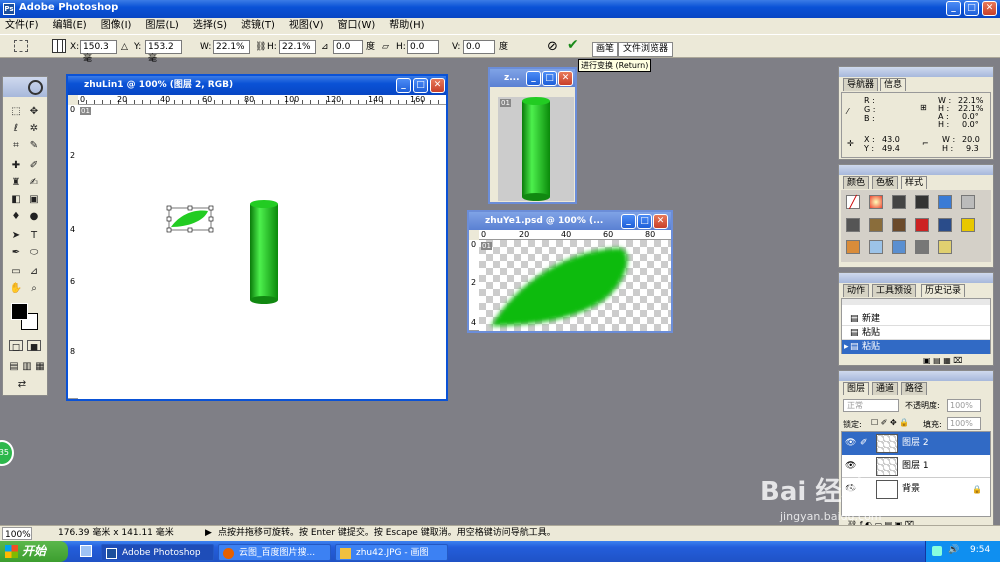 The height and width of the screenshot is (562, 1000). I want to click on link-icon: ⛓, so click(260, 47).